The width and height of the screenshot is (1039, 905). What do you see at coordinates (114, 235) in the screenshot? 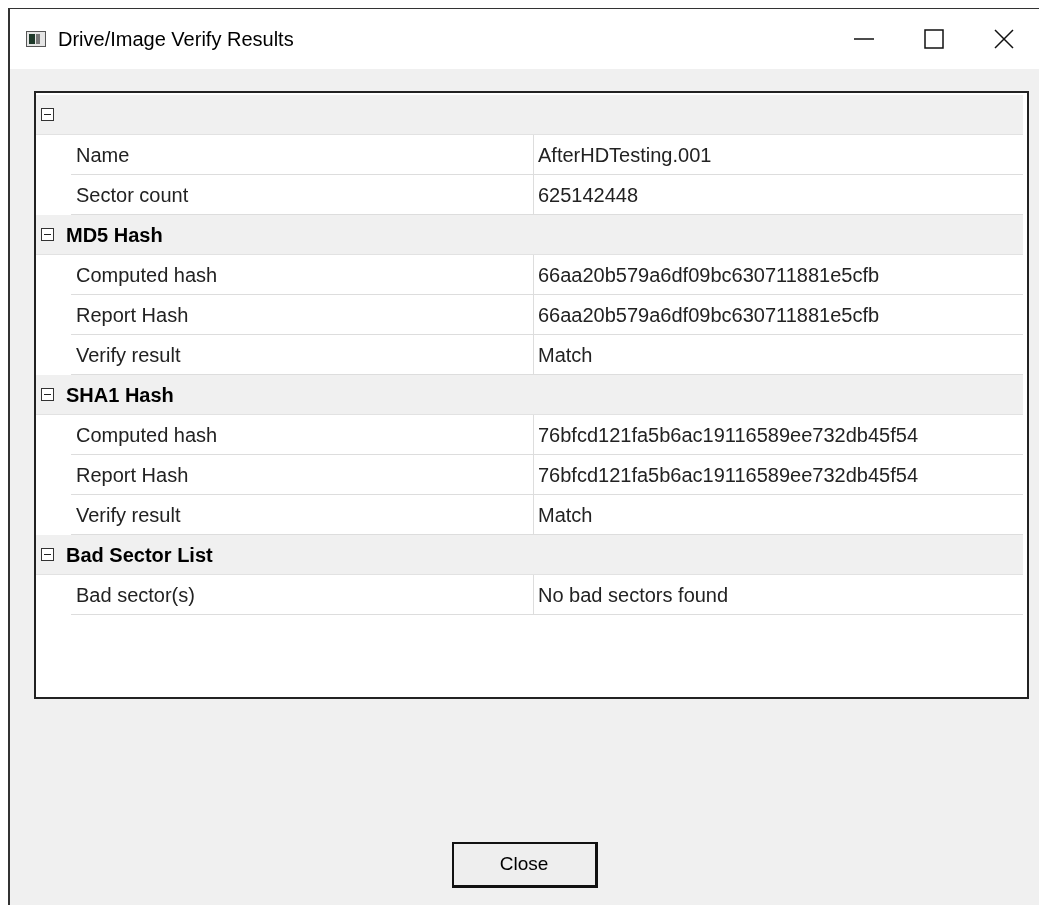
I see `group-title: MD5 Hash` at bounding box center [114, 235].